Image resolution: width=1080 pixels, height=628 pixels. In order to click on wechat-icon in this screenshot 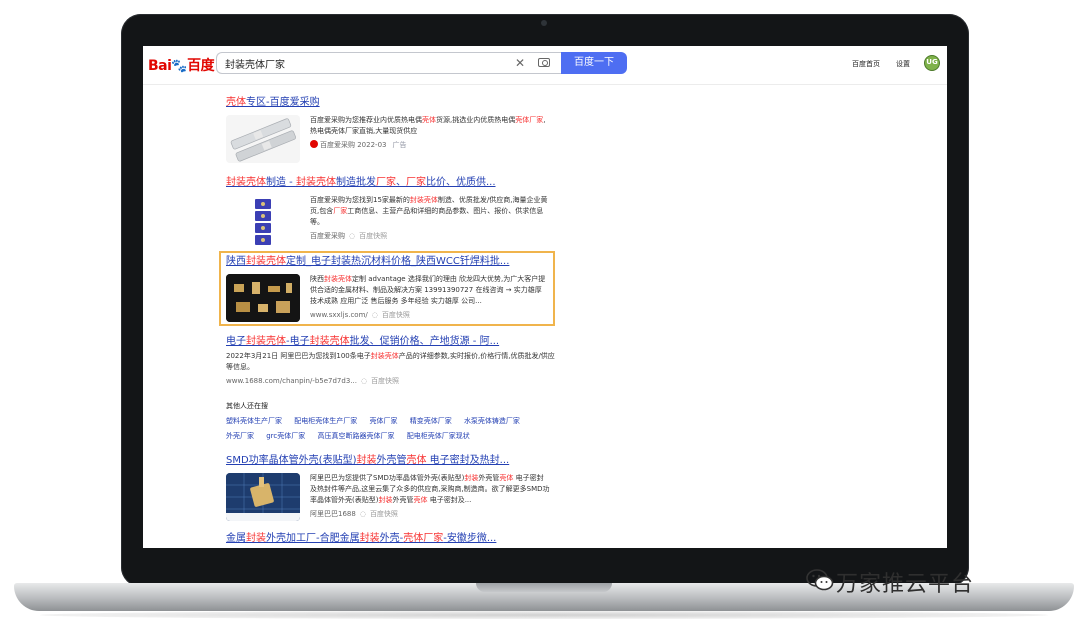, I will do `click(820, 580)`.